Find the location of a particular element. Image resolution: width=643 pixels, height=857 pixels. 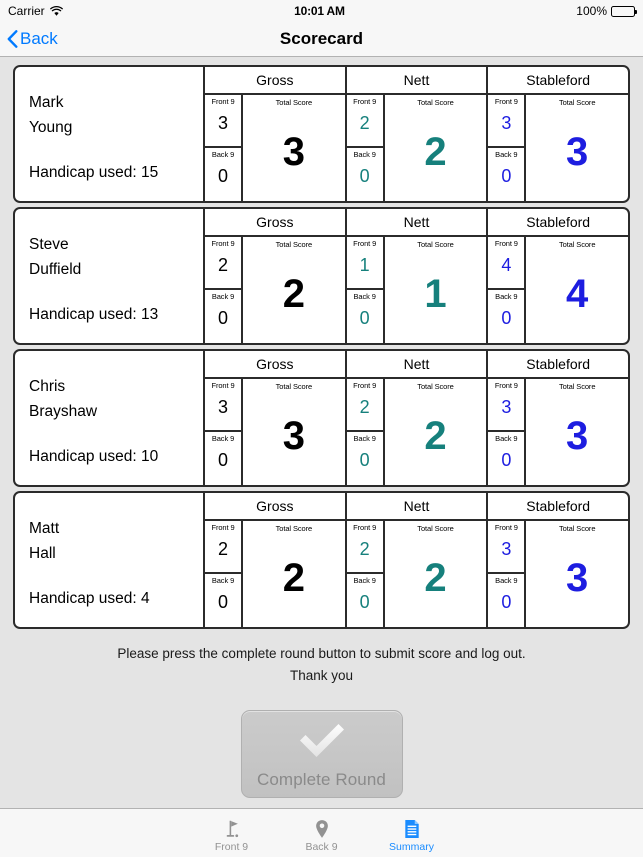

gross-halves-column: Front 9 3 Back 9 0 is located at coordinates (224, 148).